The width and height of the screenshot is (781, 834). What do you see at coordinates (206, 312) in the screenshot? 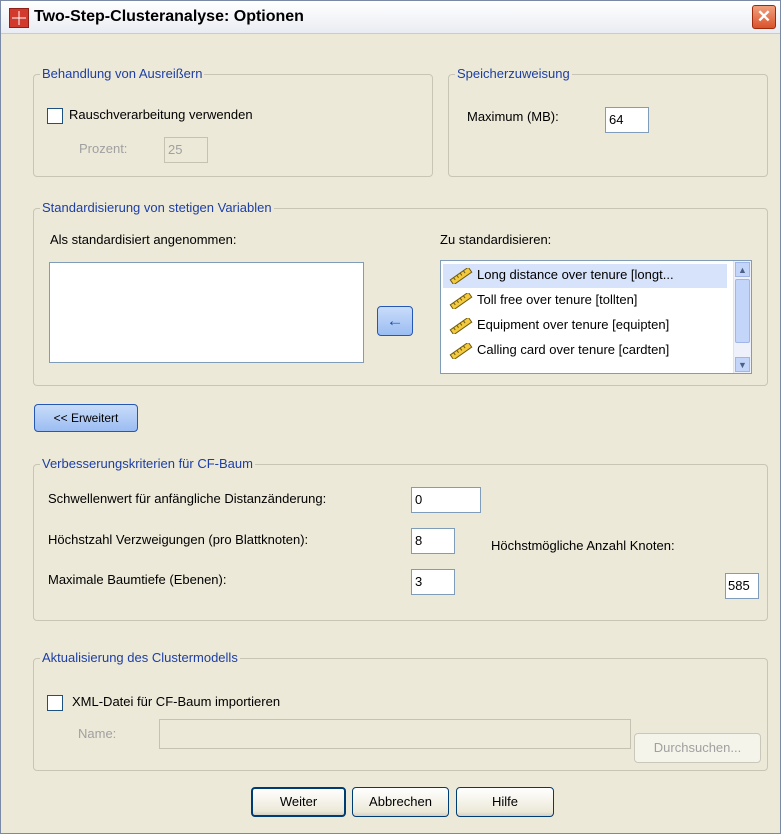
I see `assumed-standardized-list` at bounding box center [206, 312].